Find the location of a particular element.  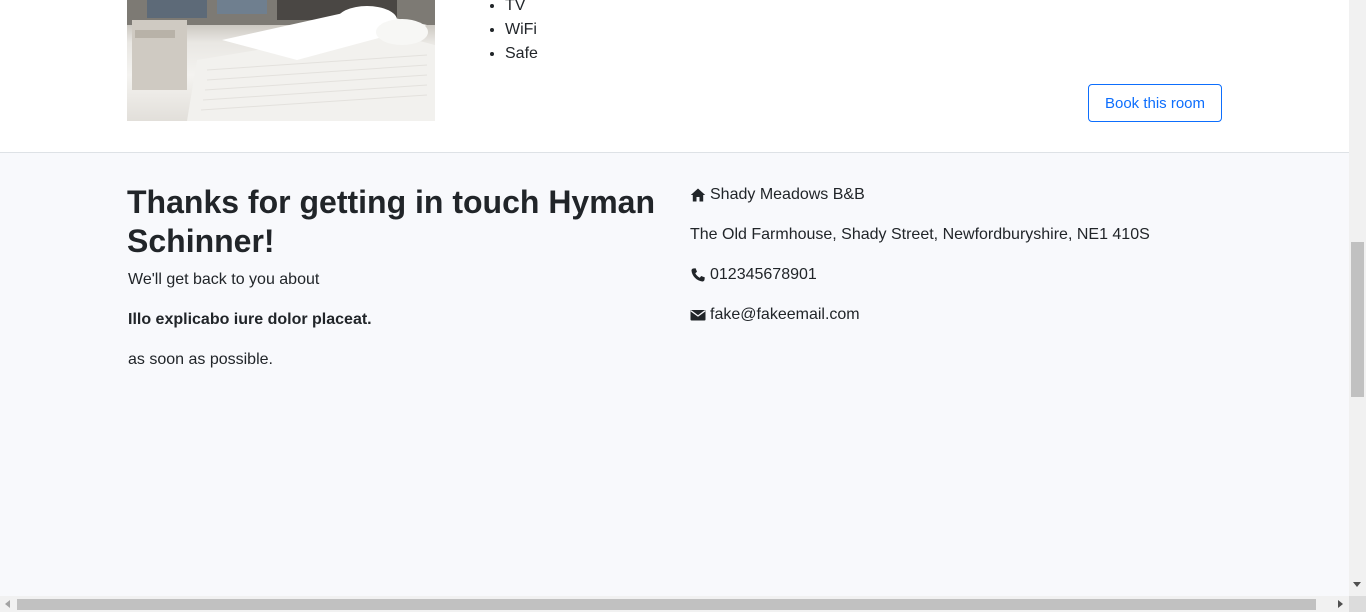

business-email: fake@fakeemail.com is located at coordinates (775, 315).